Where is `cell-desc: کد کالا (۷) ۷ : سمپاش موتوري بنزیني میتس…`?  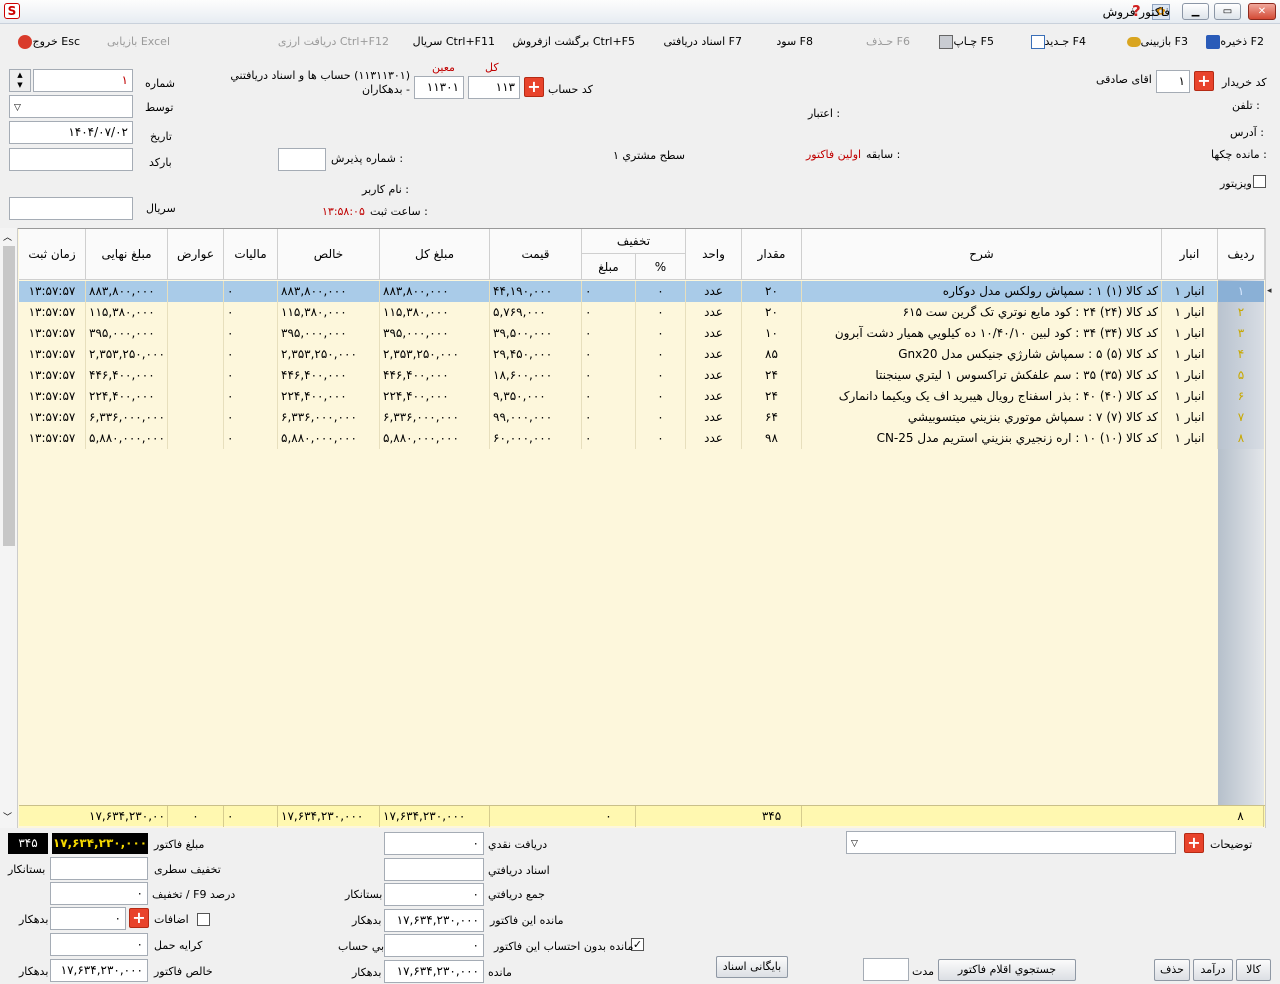 cell-desc: کد کالا (۷) ۷ : سمپاش موتوري بنزیني میتس… is located at coordinates (982, 417).